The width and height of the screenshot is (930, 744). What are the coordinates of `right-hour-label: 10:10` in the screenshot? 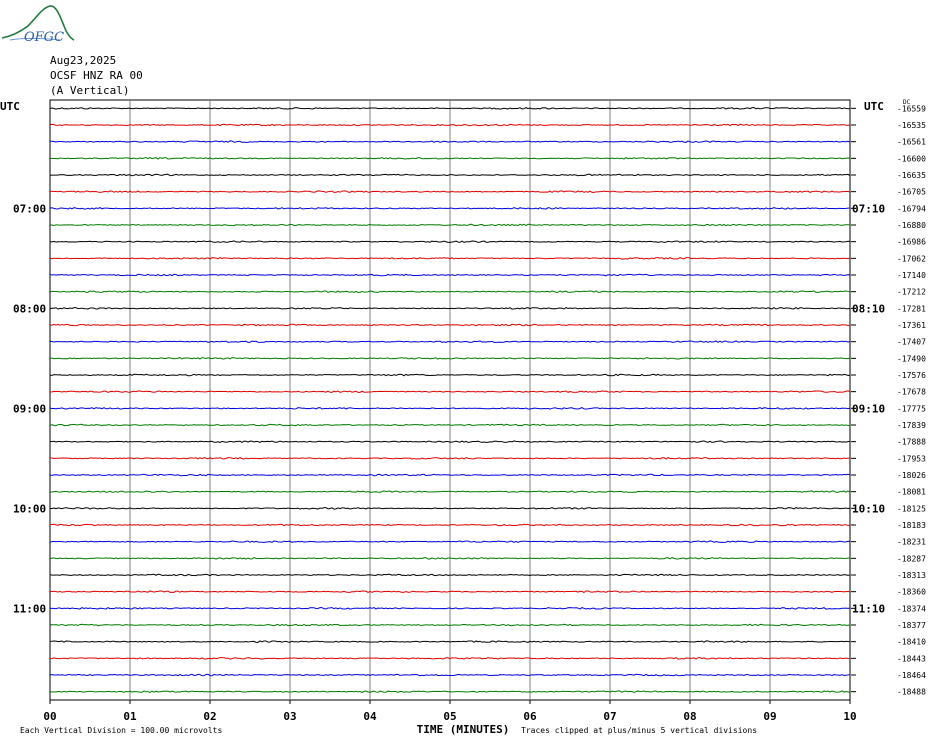 It's located at (868, 508).